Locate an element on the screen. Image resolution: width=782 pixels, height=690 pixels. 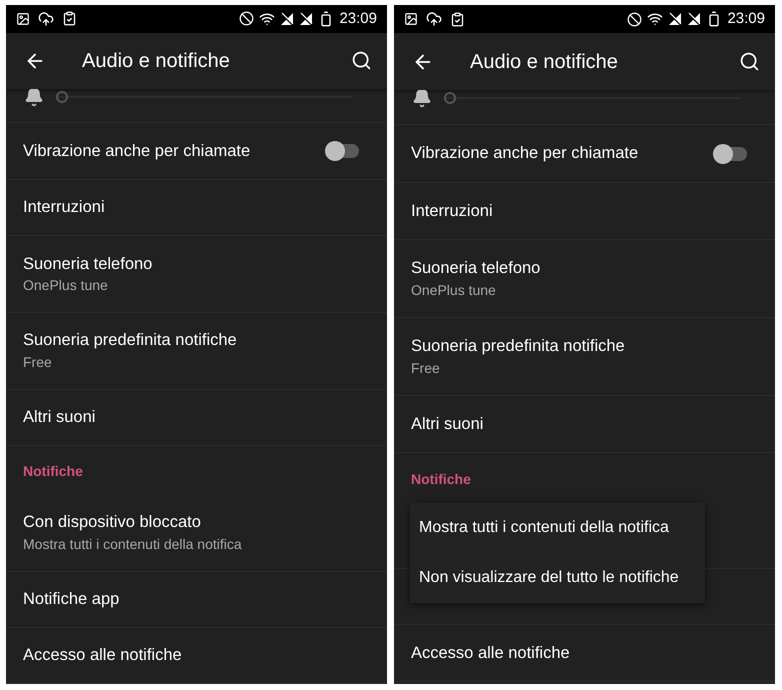
menu-option: Mostra tutti i contenuti della notifica is located at coordinates (557, 528).